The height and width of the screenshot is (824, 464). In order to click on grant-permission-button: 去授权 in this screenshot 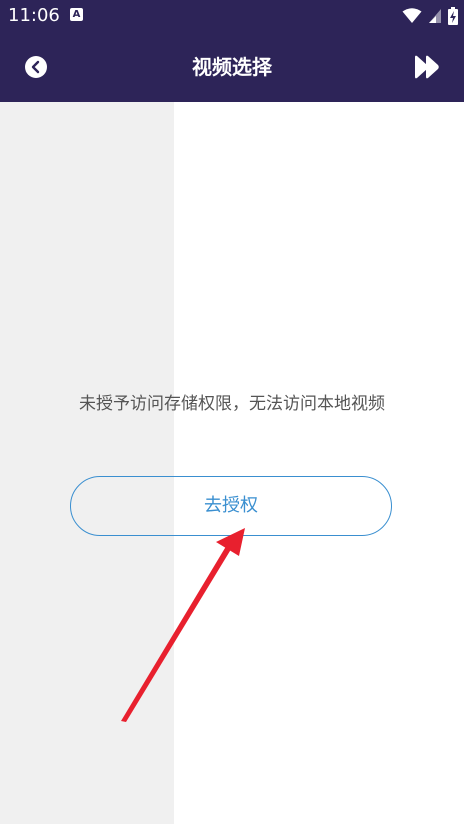, I will do `click(231, 506)`.